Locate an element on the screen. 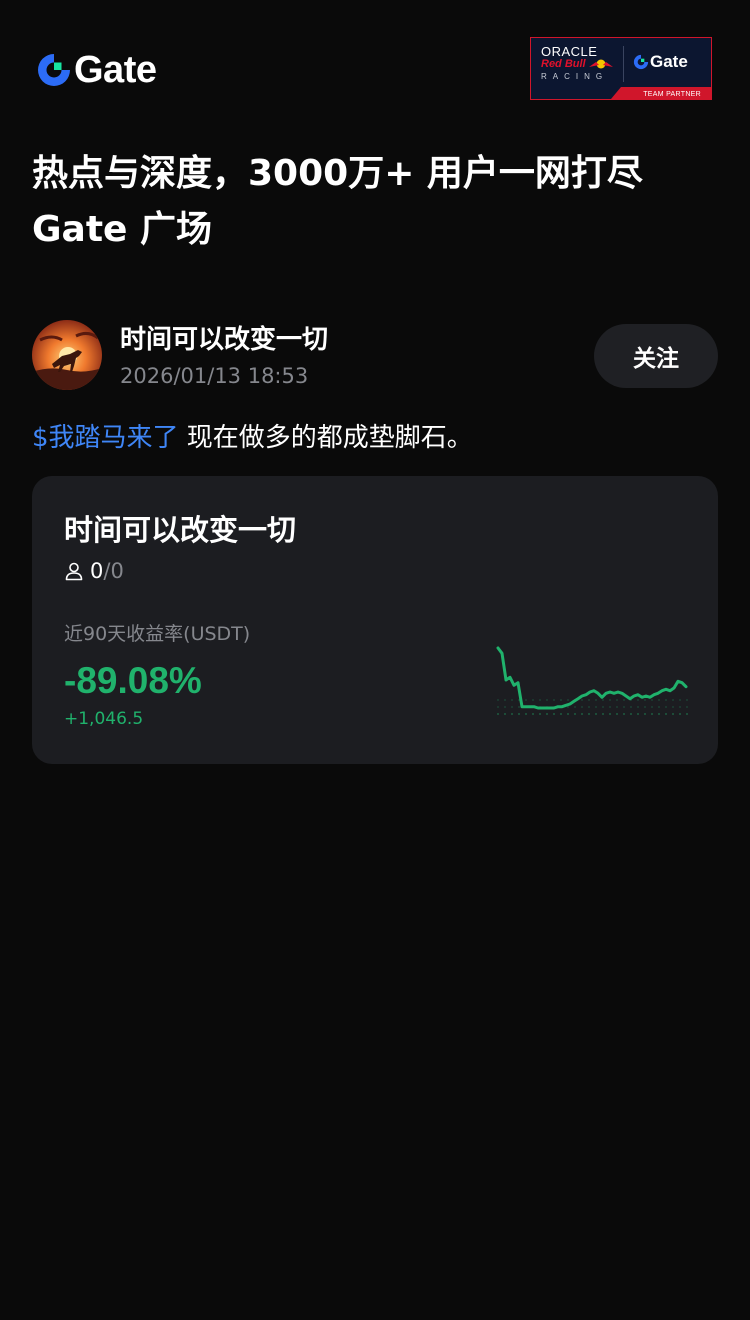 This screenshot has height=1320, width=750. gate-logo: Gate is located at coordinates (96, 70).